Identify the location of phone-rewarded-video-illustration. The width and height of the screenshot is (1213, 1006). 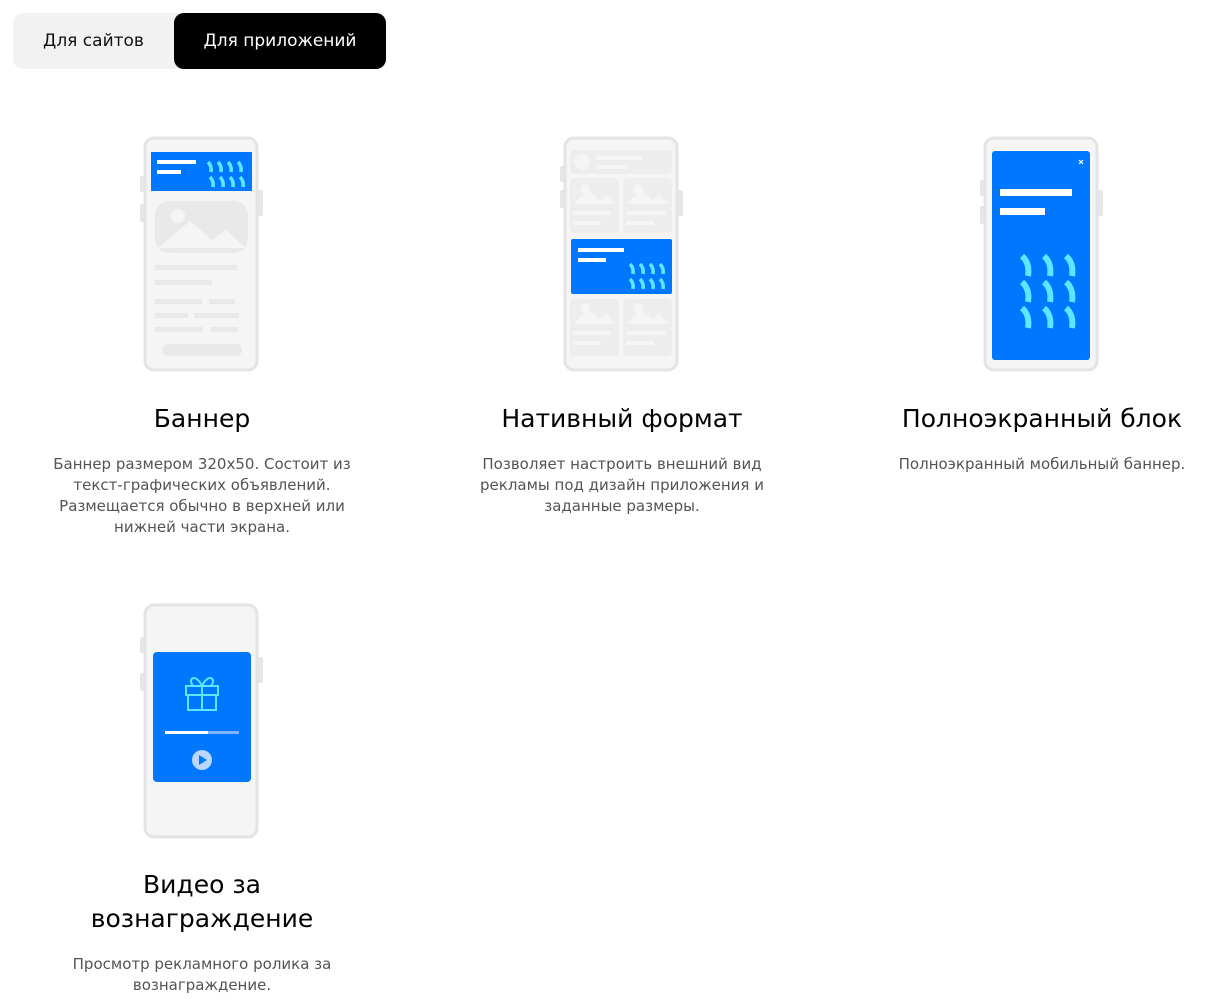
(201, 721).